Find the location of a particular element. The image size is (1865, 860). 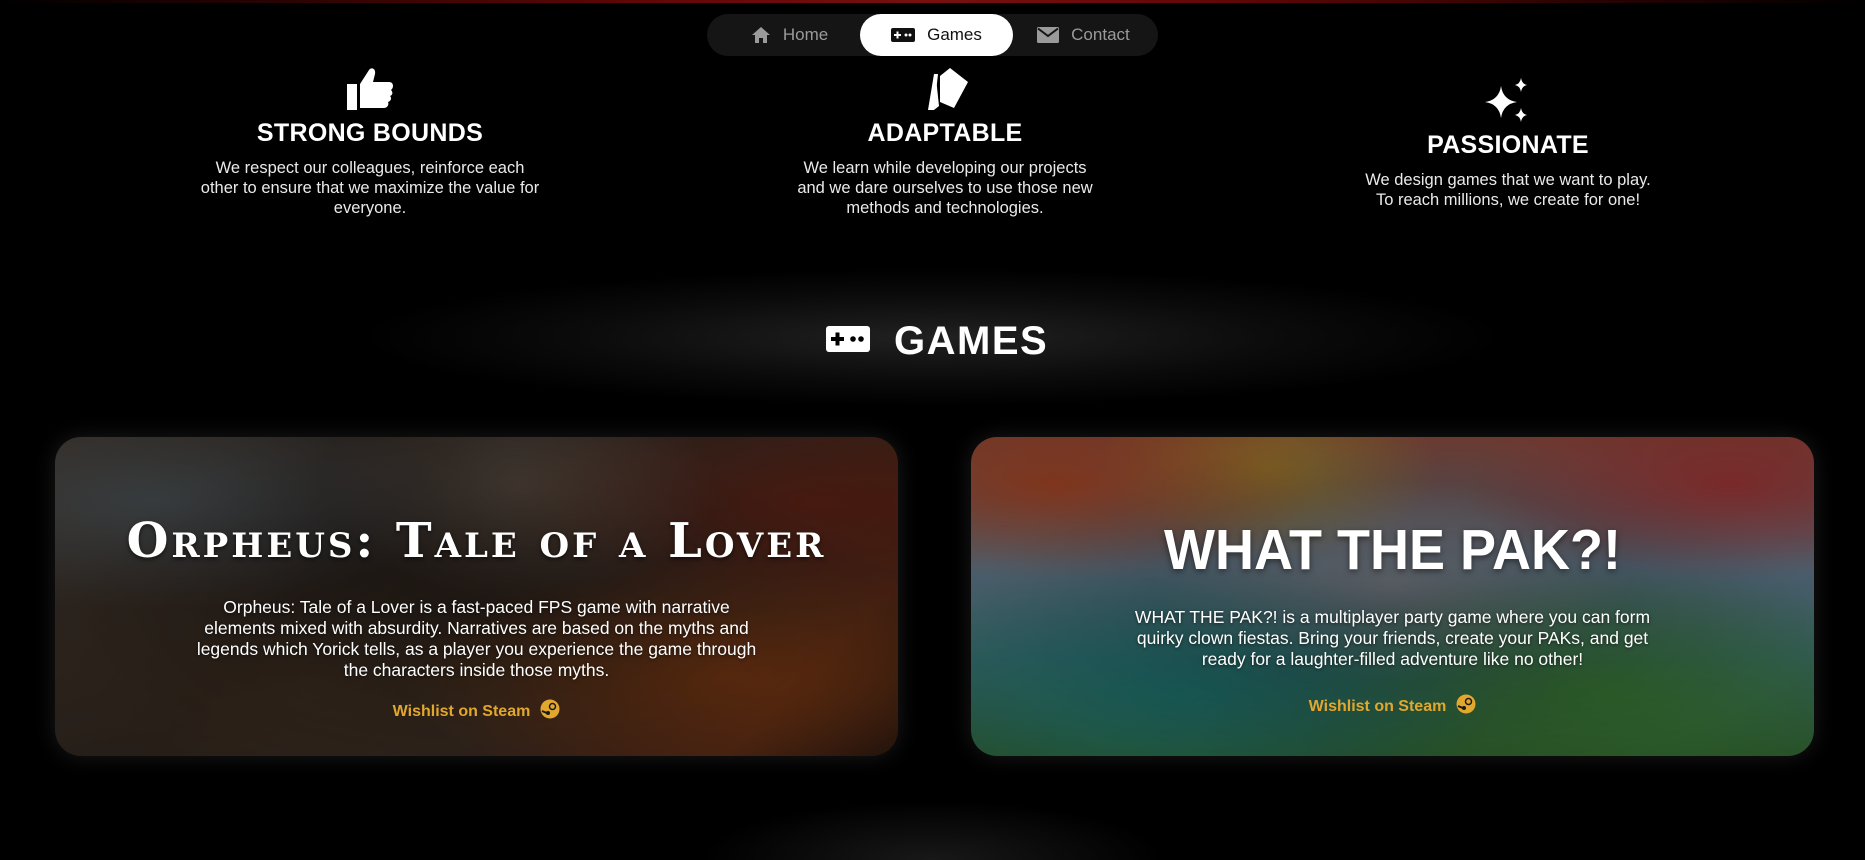

mail-icon is located at coordinates (1048, 35).